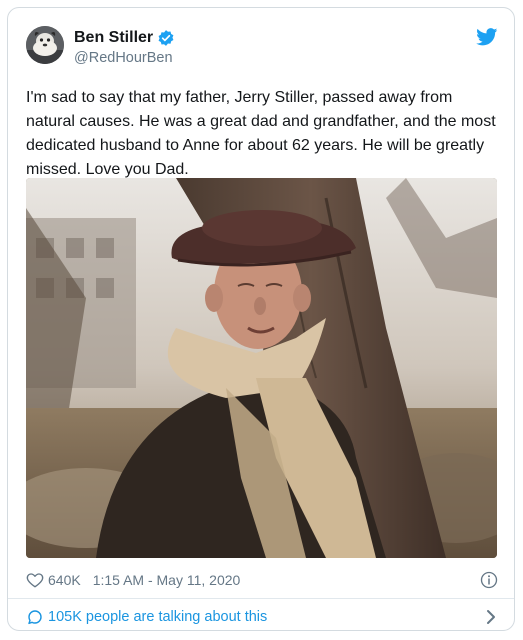 Image resolution: width=523 pixels, height=640 pixels. I want to click on author-display-name: Ben Stiller, so click(113, 38).